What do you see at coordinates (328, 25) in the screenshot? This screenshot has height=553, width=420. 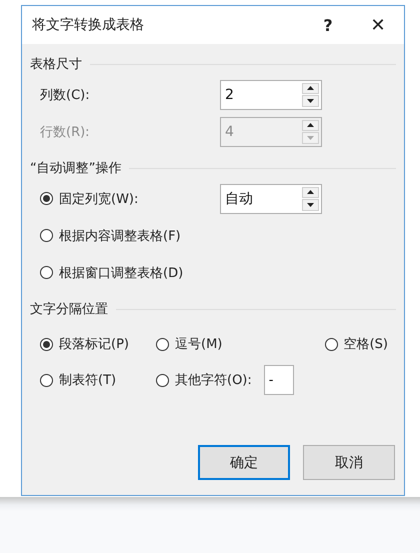 I see `help-button: ?` at bounding box center [328, 25].